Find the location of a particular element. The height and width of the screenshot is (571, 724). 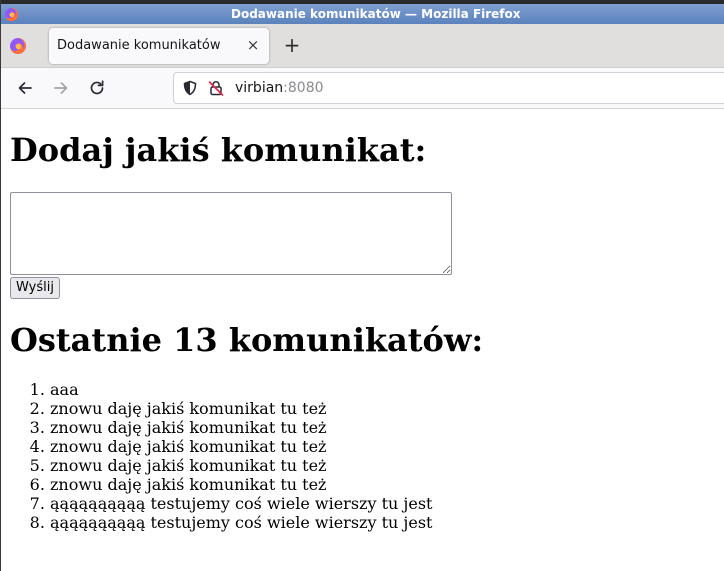

arrow-left-icon is located at coordinates (25, 88).